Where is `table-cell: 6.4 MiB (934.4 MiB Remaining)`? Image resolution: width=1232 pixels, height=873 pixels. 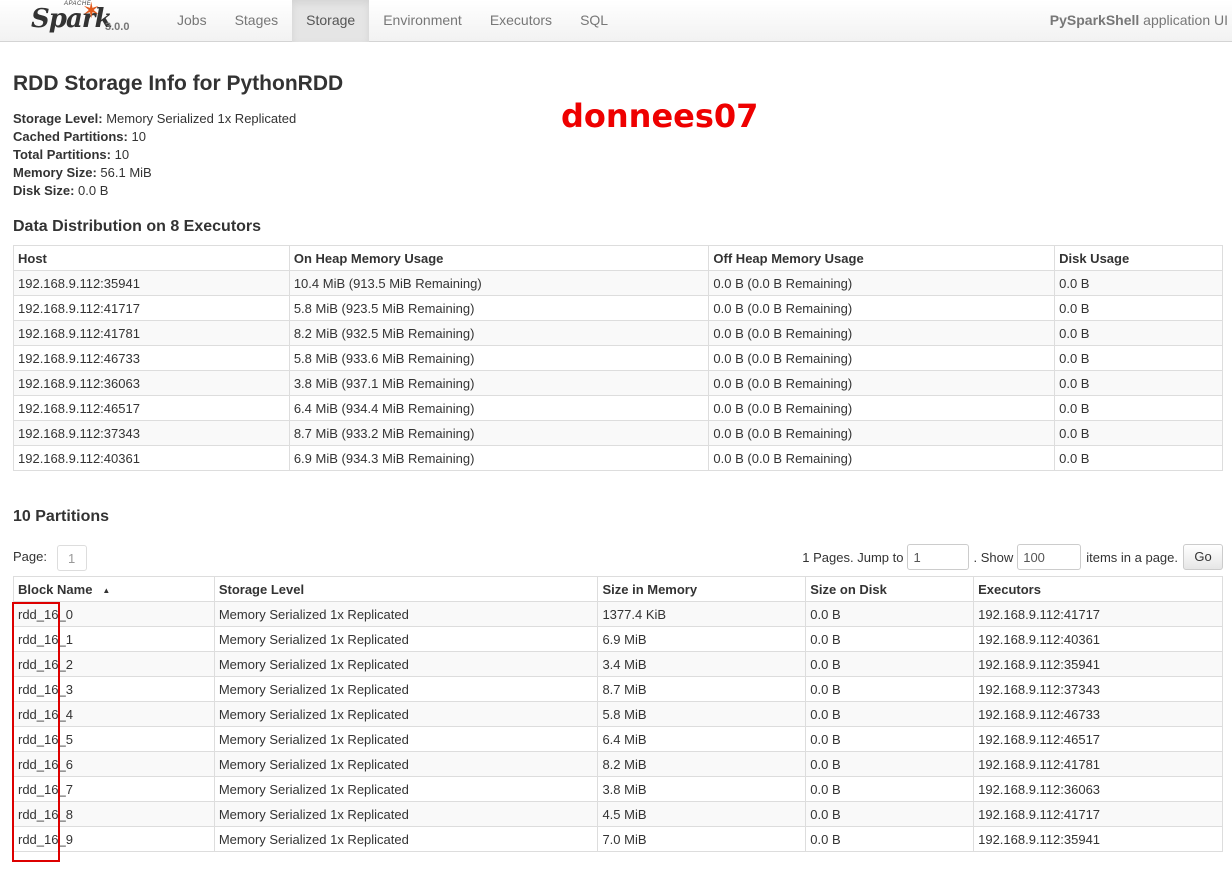
table-cell: 6.4 MiB (934.4 MiB Remaining) is located at coordinates (499, 408).